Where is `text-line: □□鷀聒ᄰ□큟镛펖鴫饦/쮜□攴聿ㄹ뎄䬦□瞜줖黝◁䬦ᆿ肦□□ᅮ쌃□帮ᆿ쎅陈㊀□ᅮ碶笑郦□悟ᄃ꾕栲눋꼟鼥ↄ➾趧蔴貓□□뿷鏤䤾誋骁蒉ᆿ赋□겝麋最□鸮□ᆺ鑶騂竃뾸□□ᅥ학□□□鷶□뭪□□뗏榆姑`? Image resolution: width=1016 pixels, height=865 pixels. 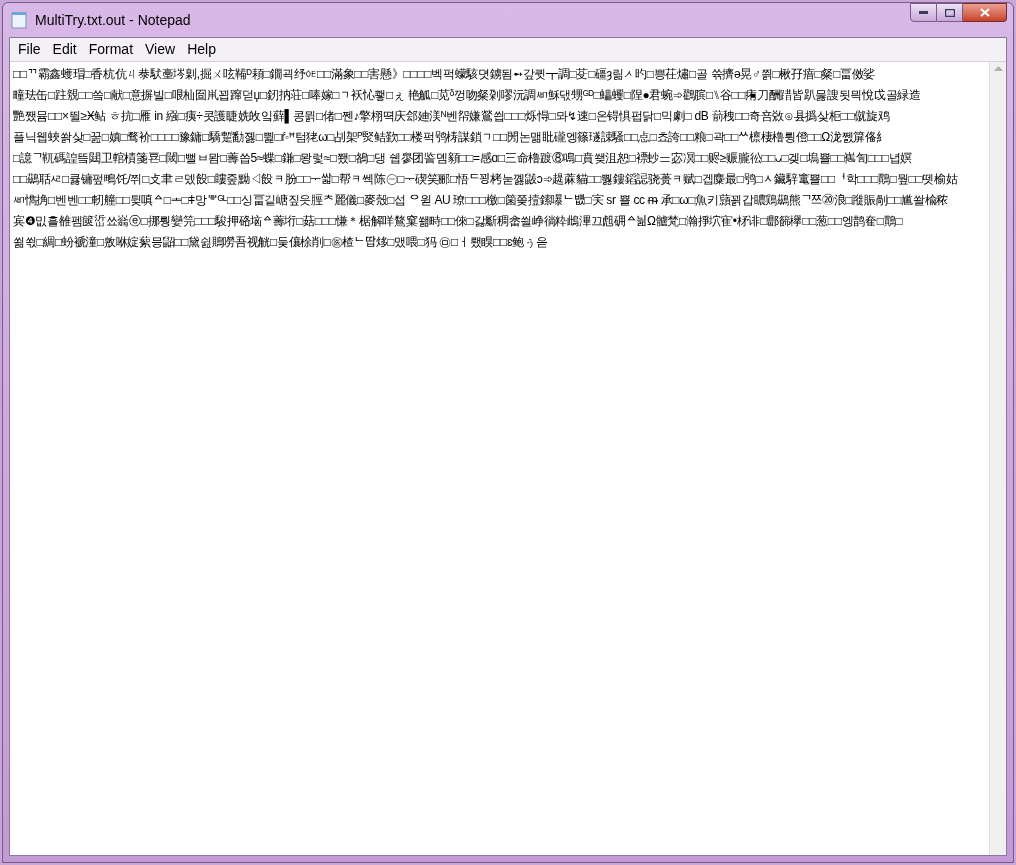
text-line: □□鷀聒ᄰ□큟镛펖鴫饦/쮜□攴聿ㄹ뎄䬦□瞜줖黝◁䬦ᆿ肦□□ᅮ쌃□帮ᆿ쎅陈㊀□ᅮ碶笑郦□悟ᄃ꾕栲눋꼟鼥ↄ➾趧蔴貓□□뿷鏤䤾誋骁蒉ᆿ赋□겝麋最□鸮□ᆺ鑶騂竃뾸□□ᅥ학□□□鷶□뭪□□뗏榆姑 is located at coordinates (486, 179).